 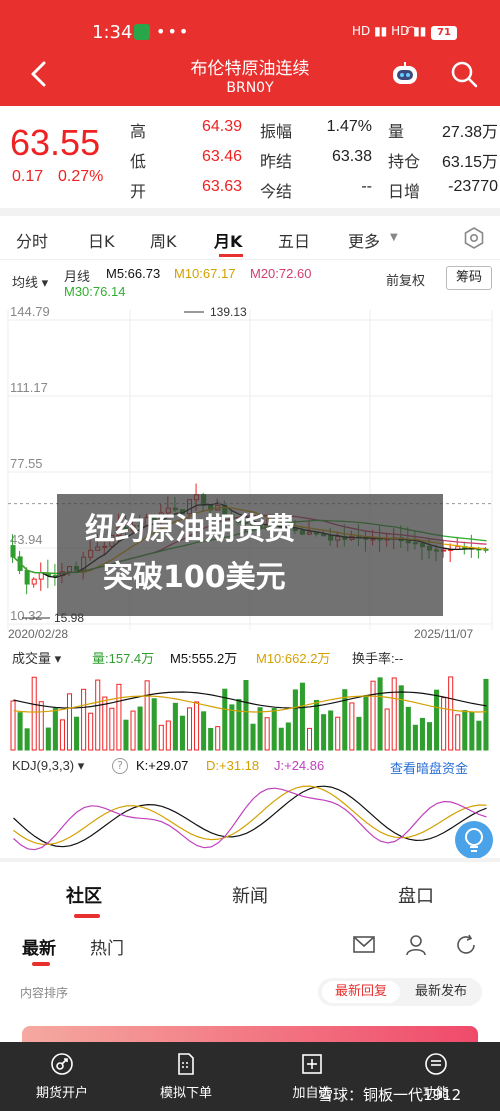 What do you see at coordinates (416, 945) in the screenshot?
I see `user-icon` at bounding box center [416, 945].